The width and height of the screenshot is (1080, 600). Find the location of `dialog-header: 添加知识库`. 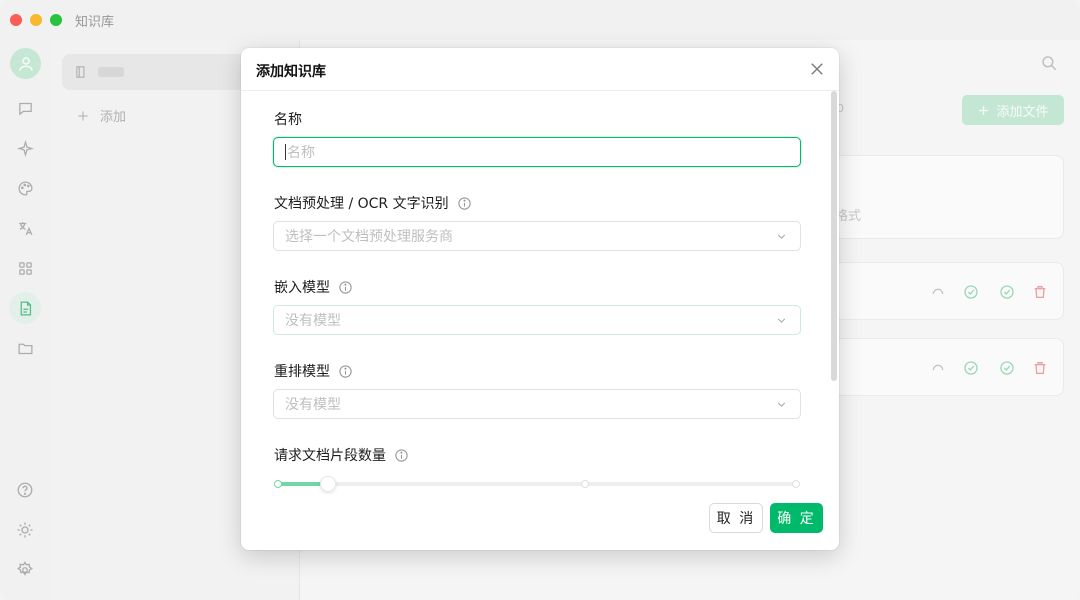

dialog-header: 添加知识库 is located at coordinates (540, 69).